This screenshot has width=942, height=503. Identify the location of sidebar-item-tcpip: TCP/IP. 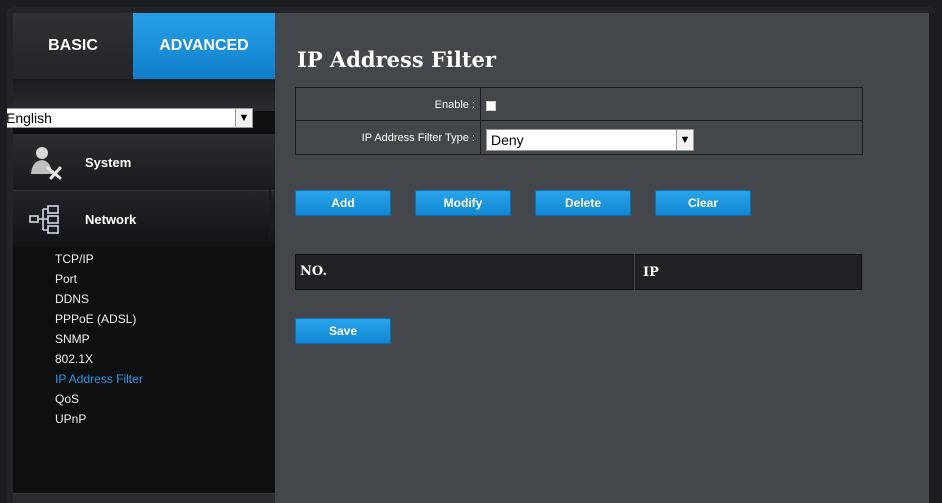
(144, 259).